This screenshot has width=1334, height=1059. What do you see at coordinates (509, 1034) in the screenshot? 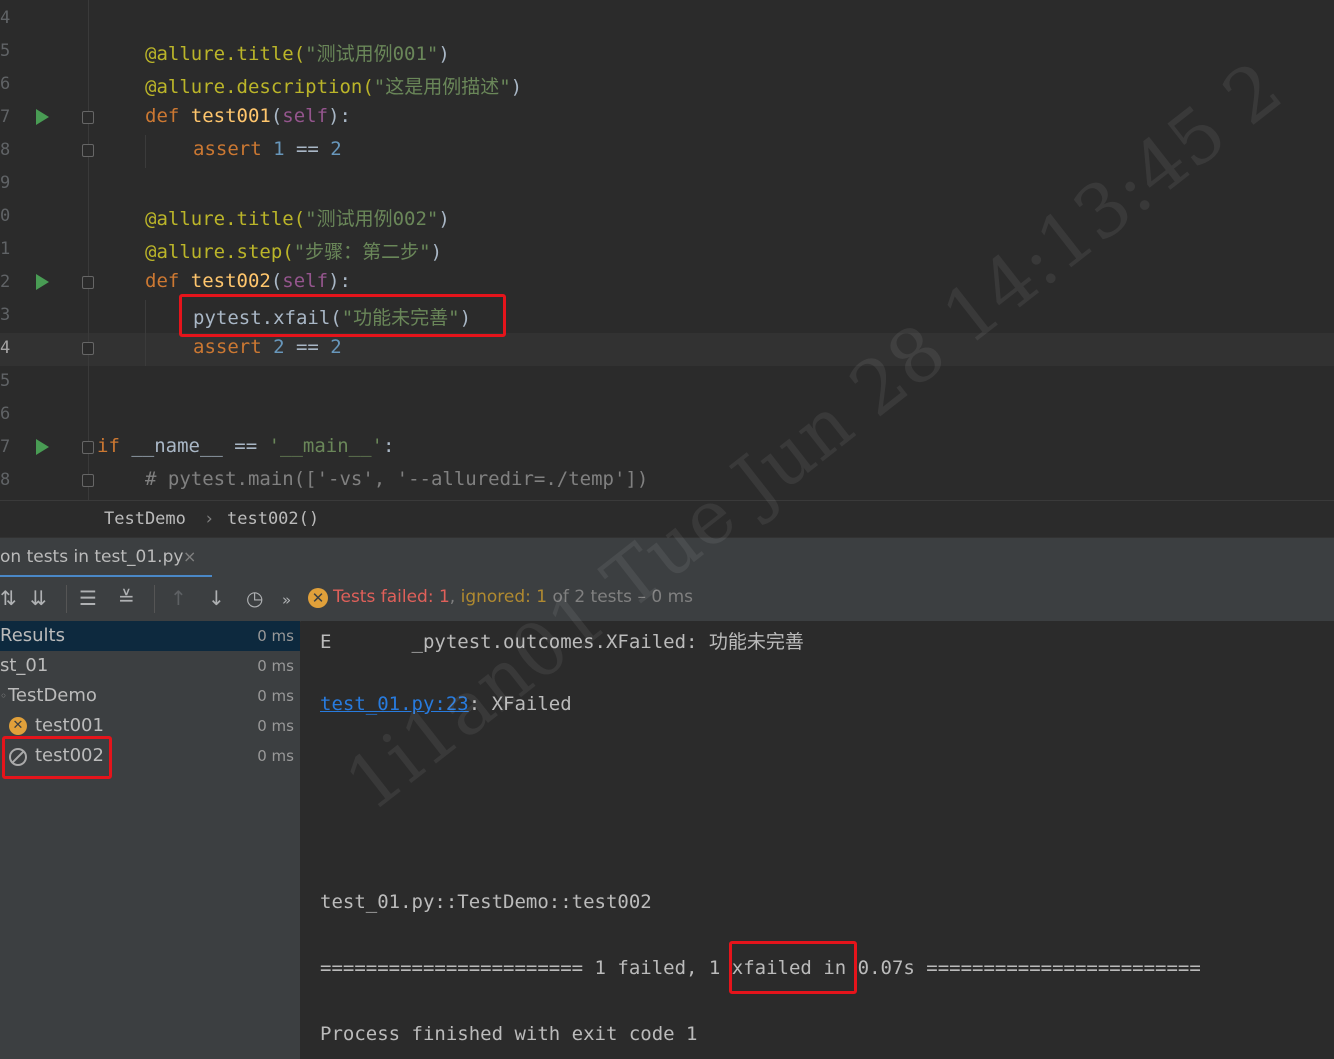
I see `console-line-exit: Process finished with exit code 1` at bounding box center [509, 1034].